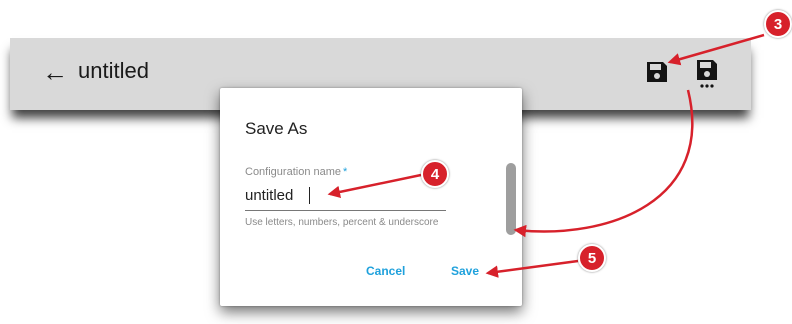 The image size is (792, 324). Describe the element at coordinates (55, 72) in the screenshot. I see `back-arrow-icon: ←` at that location.